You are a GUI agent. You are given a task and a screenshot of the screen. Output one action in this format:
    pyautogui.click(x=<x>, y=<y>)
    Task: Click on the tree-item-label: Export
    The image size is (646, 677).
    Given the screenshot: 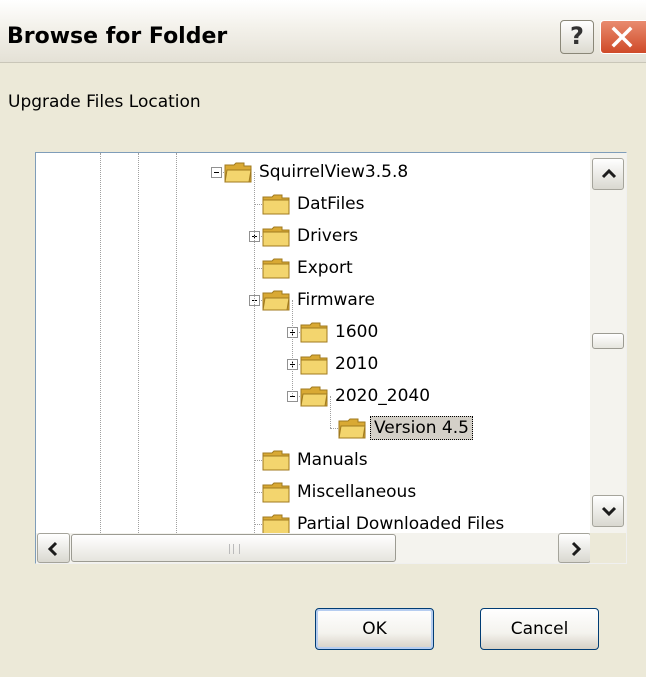 What is the action you would take?
    pyautogui.click(x=325, y=268)
    